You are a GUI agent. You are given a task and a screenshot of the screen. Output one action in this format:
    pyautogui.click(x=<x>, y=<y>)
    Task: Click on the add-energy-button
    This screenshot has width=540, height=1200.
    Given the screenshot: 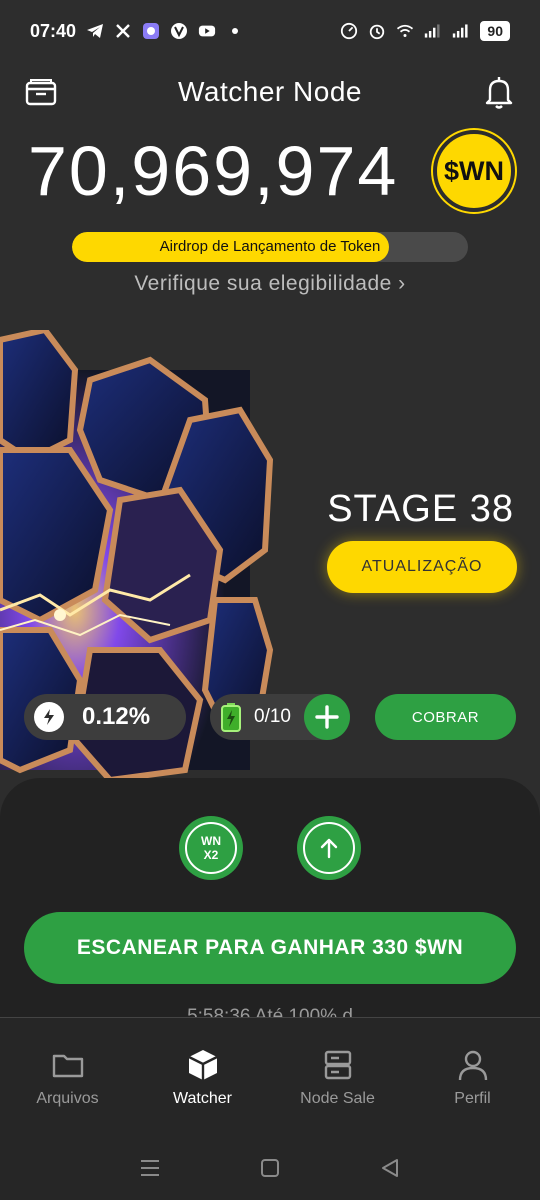 What is the action you would take?
    pyautogui.click(x=327, y=717)
    